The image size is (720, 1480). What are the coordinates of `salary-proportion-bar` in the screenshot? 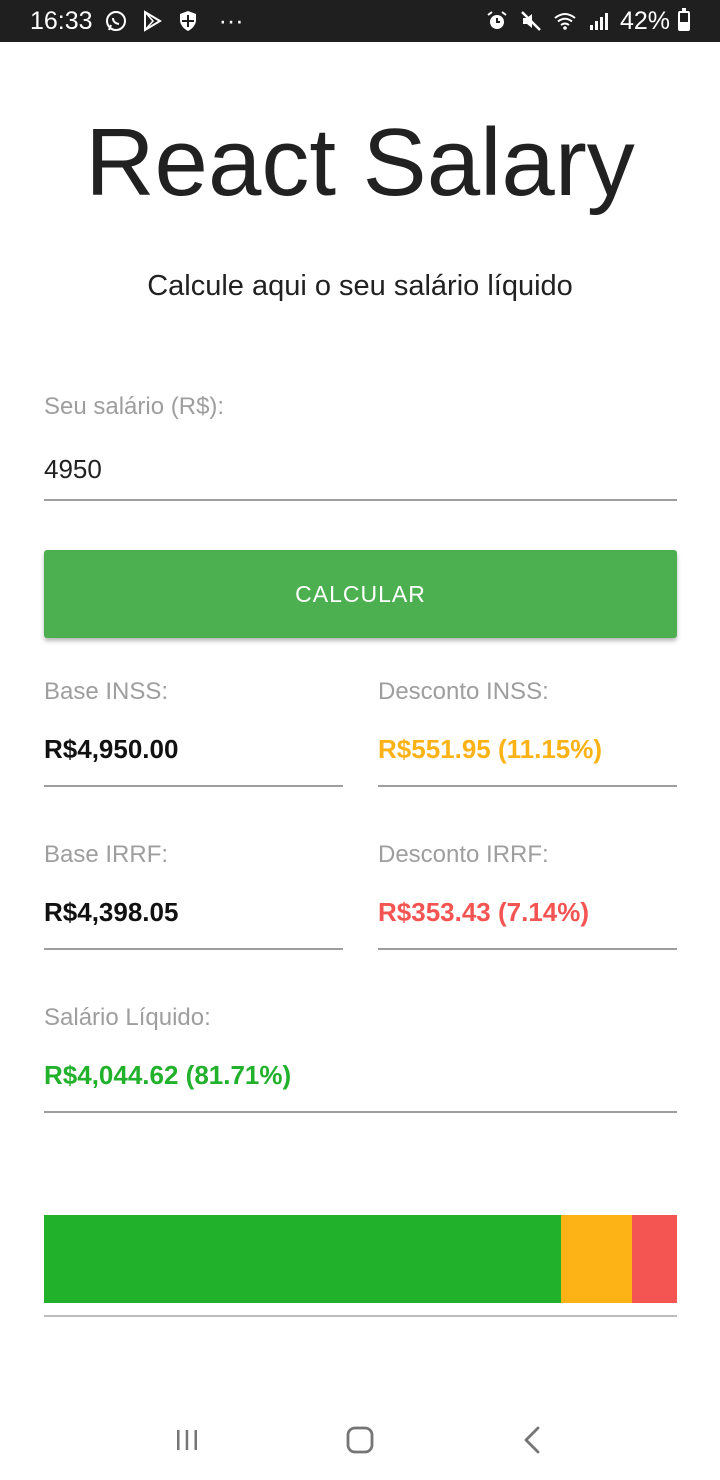 It's located at (360, 1259).